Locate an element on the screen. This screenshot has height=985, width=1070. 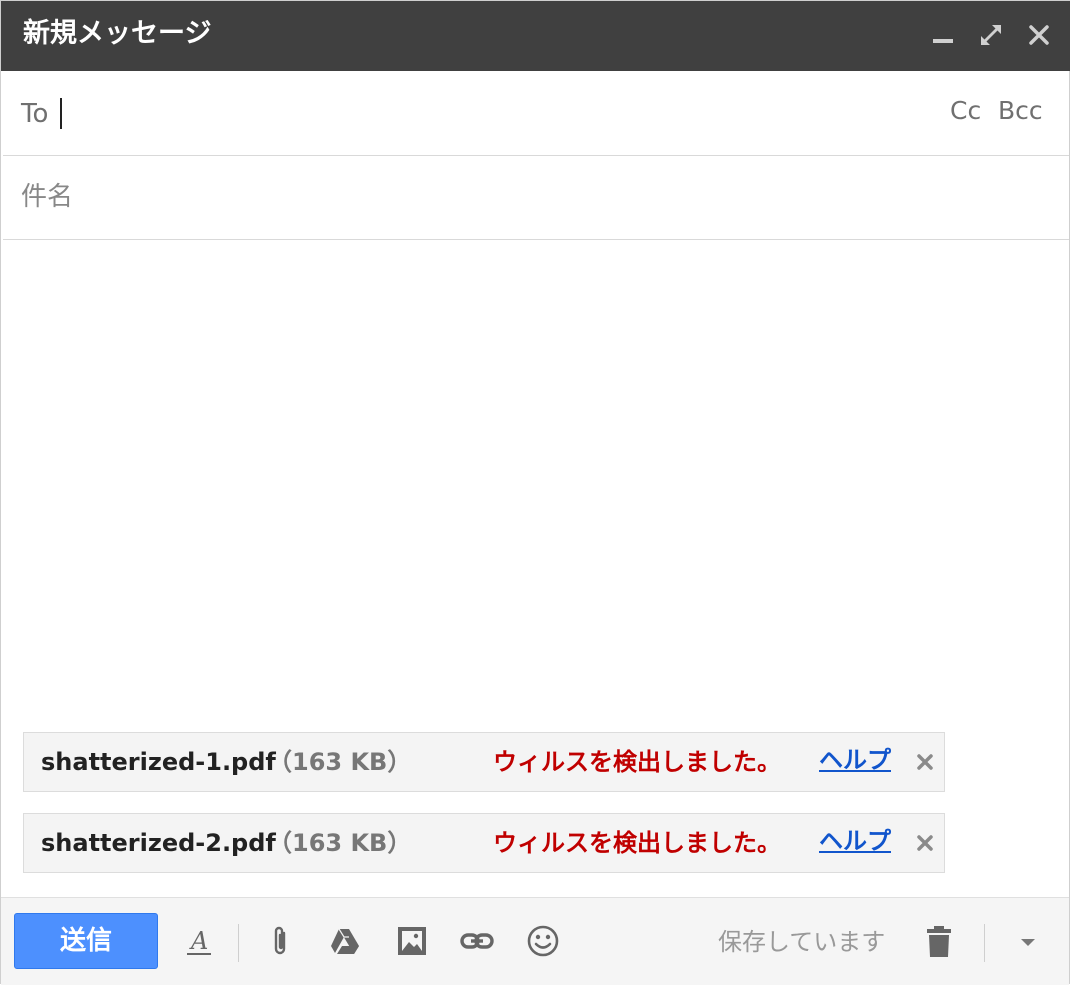
more-options-icon is located at coordinates (1028, 941).